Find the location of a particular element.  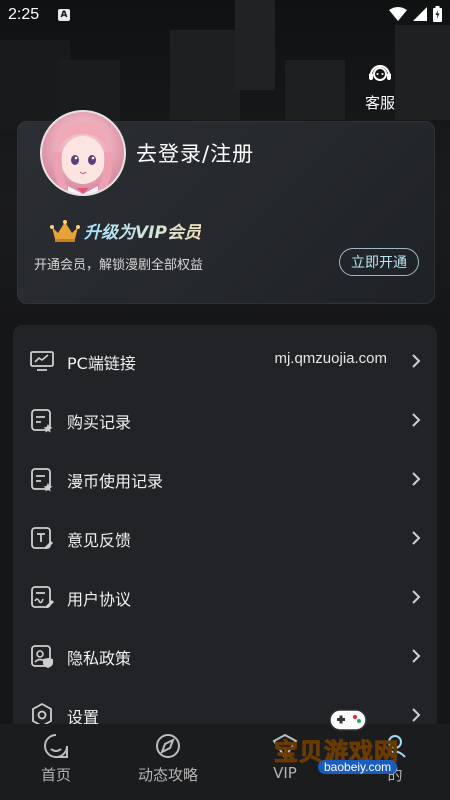

privacy-icon is located at coordinates (42, 656).